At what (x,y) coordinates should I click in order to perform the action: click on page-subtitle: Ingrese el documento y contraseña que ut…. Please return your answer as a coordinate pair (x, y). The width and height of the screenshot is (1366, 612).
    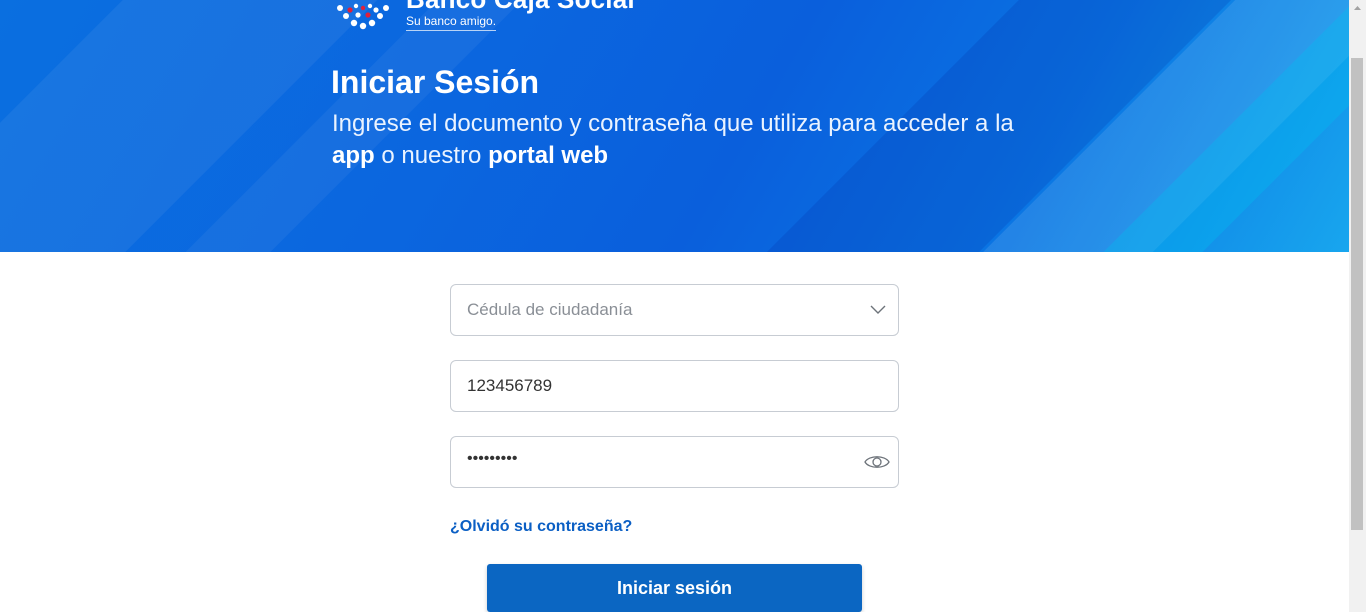
    Looking at the image, I should click on (682, 140).